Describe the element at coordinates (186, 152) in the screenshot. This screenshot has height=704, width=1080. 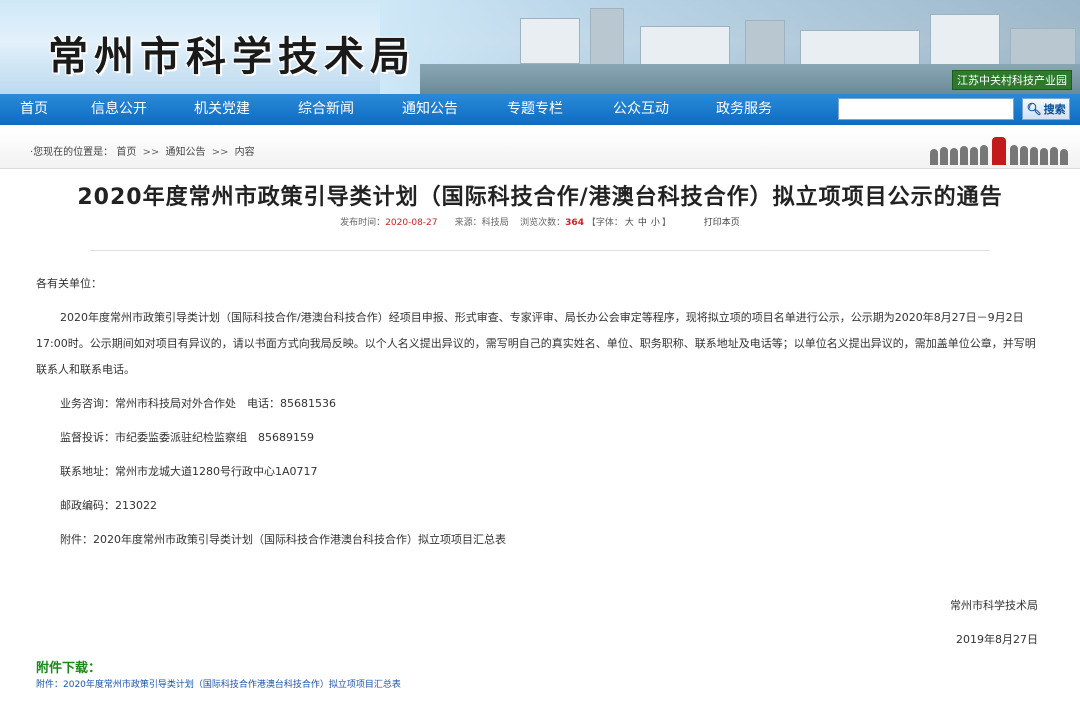
I see `breadcrumb-notices: 通知公告` at that location.